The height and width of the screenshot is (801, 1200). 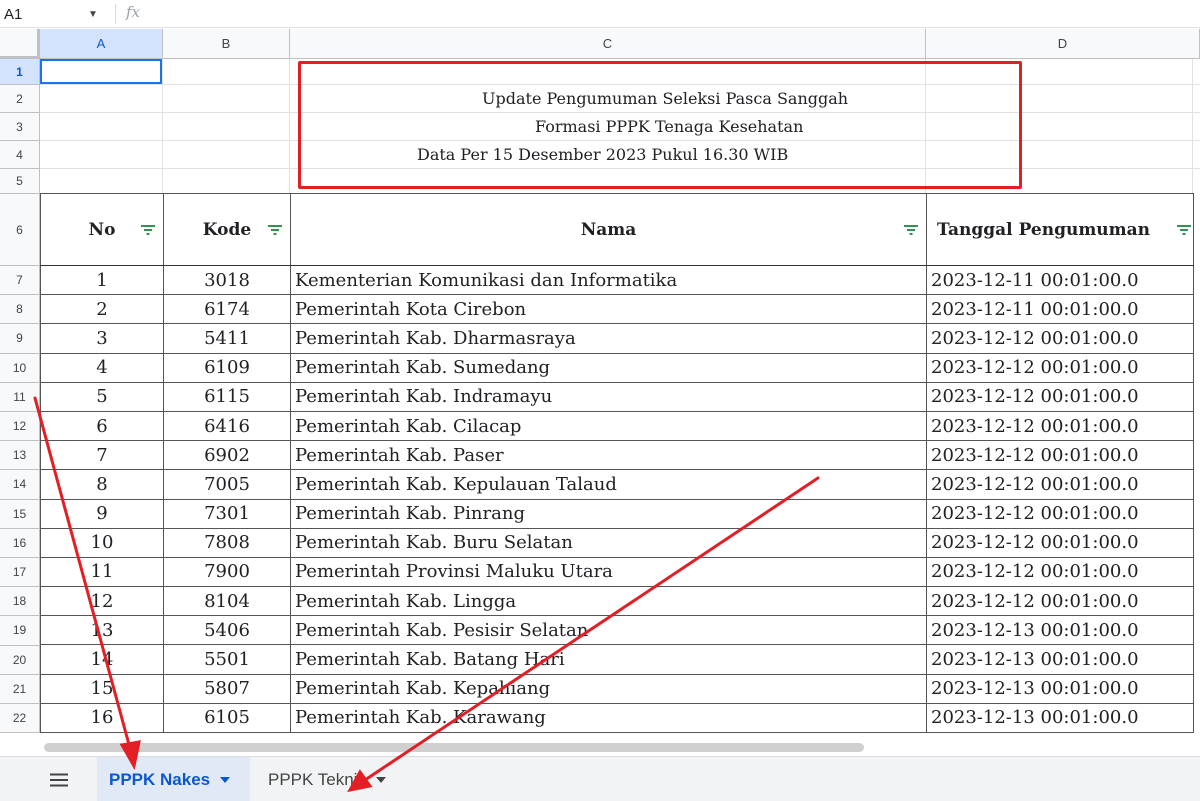 I want to click on row-header-19: 19, so click(x=20, y=631).